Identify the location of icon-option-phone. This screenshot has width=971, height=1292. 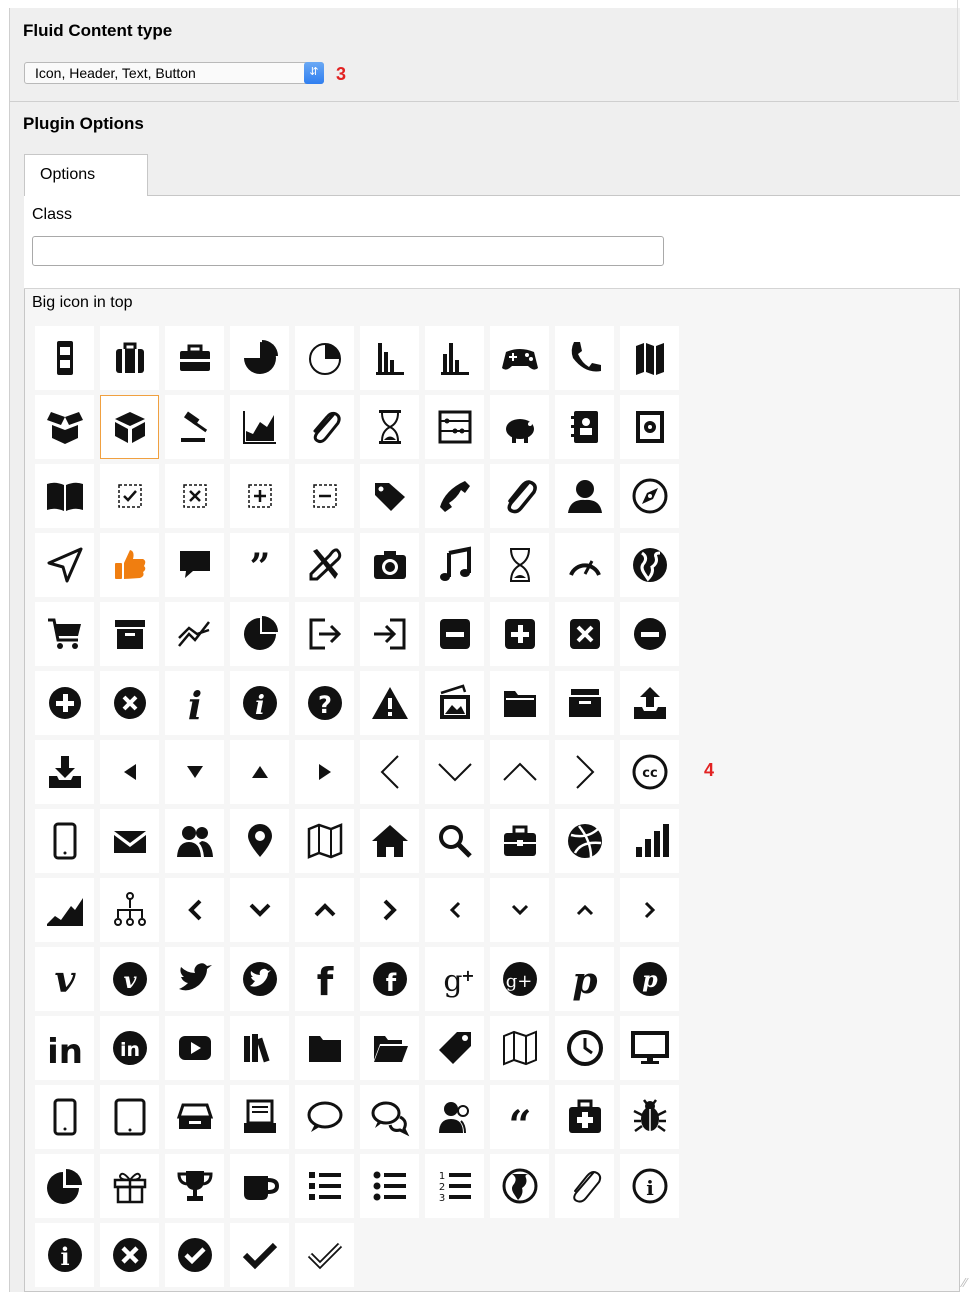
(584, 358).